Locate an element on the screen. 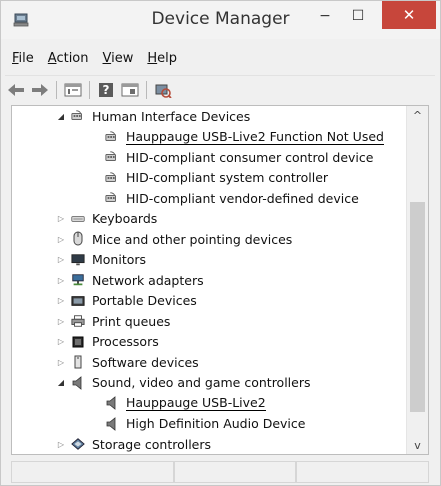  scroll-thumb is located at coordinates (417, 307).